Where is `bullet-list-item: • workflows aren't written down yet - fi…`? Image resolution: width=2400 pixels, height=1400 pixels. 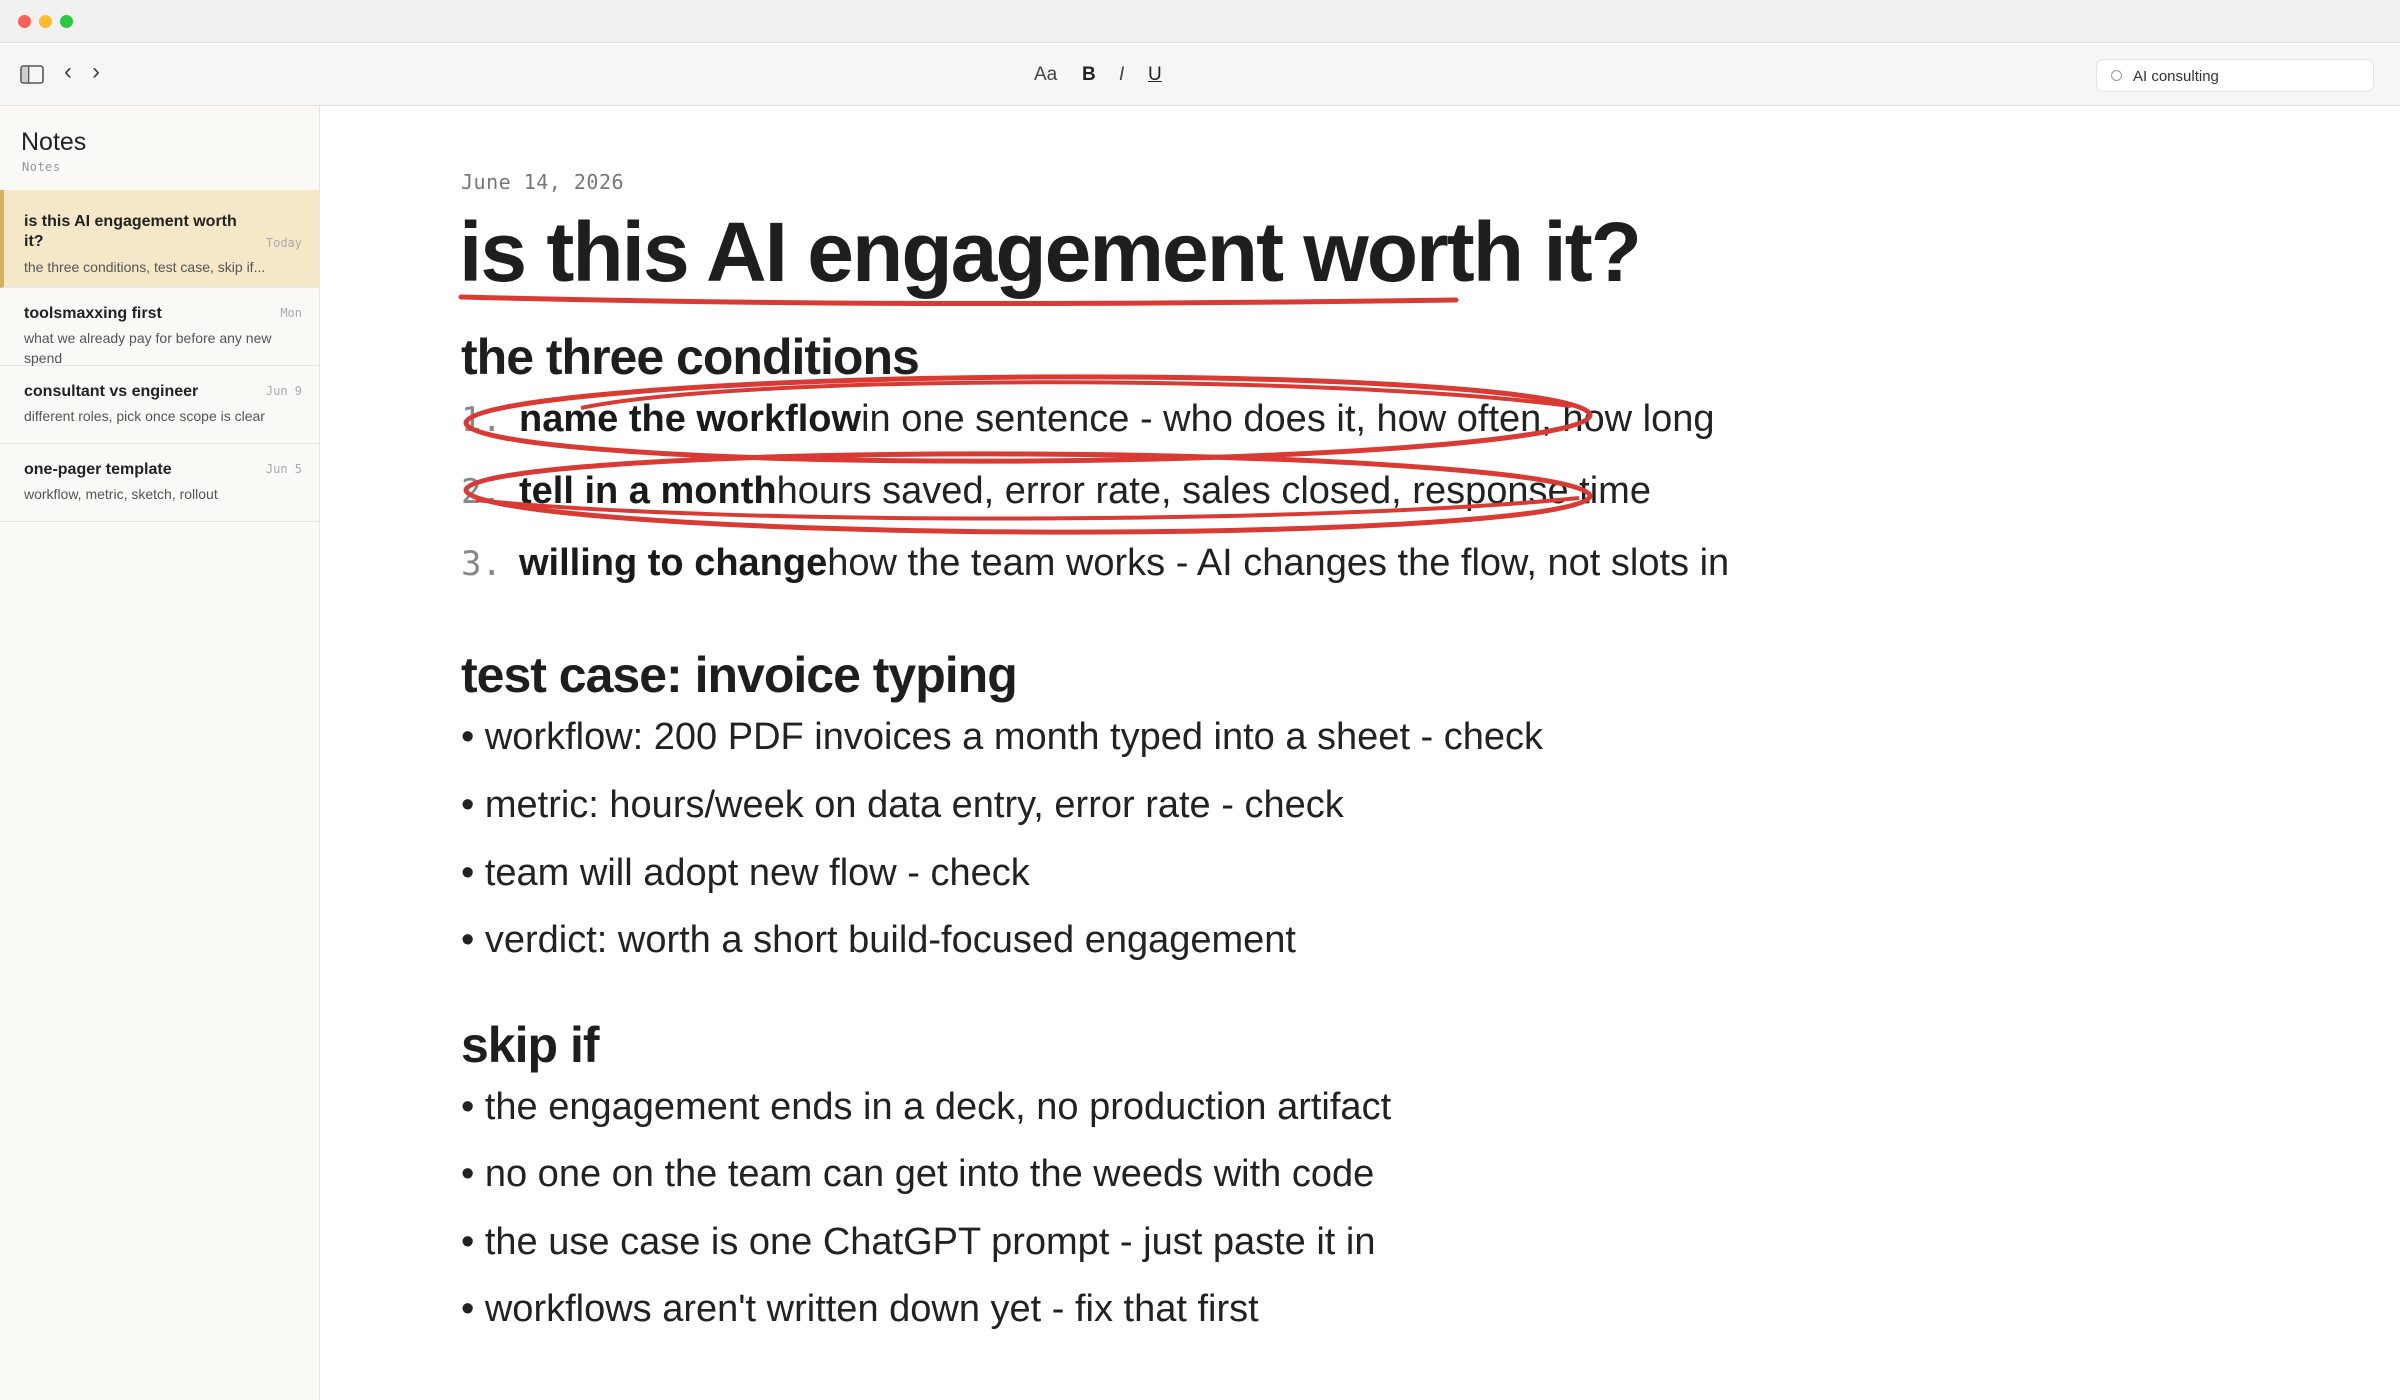 bullet-list-item: • workflows aren't written down yet - fi… is located at coordinates (860, 1309).